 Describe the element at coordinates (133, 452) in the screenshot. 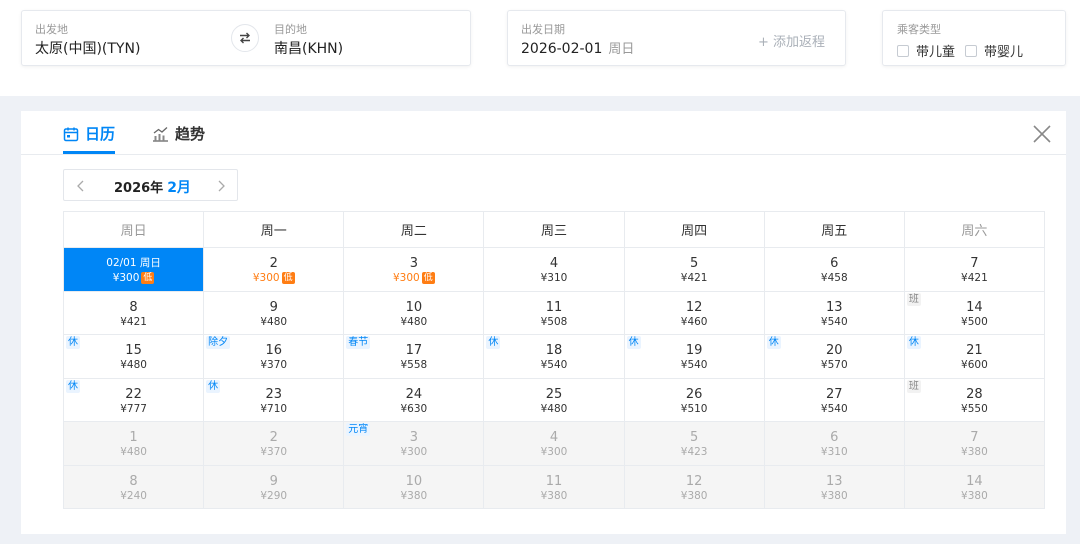

I see `day-price: ¥480` at that location.